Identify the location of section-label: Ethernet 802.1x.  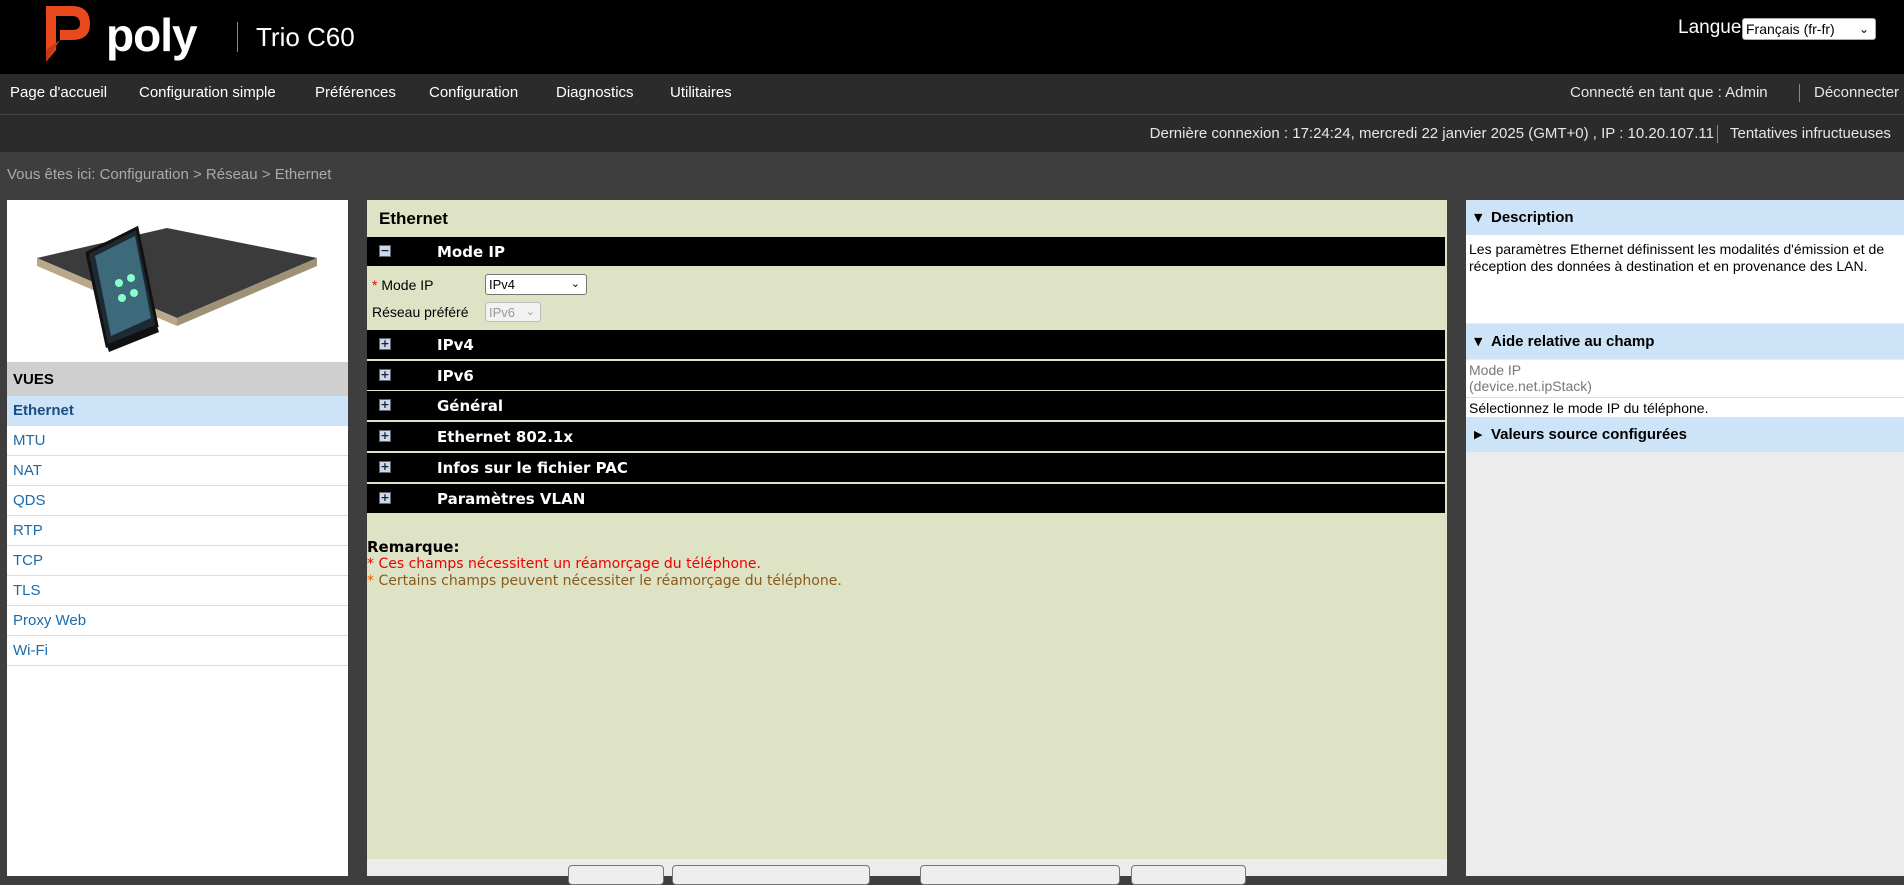
(505, 437).